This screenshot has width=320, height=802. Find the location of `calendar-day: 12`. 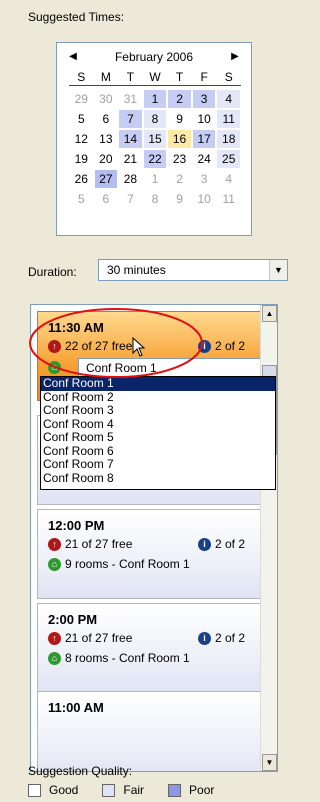

calendar-day: 12 is located at coordinates (81, 139).